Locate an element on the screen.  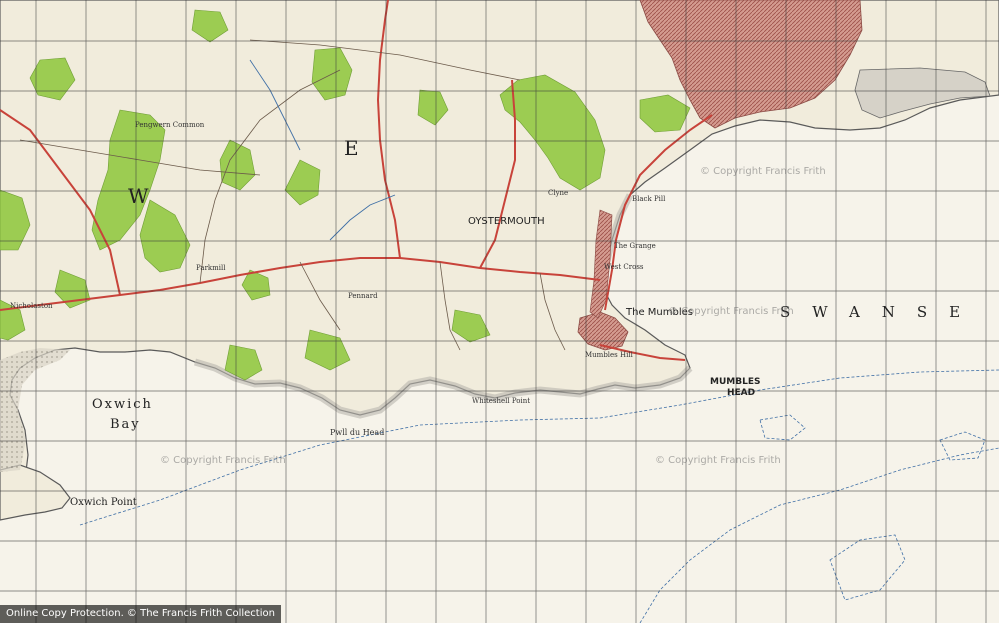
bay-label-bay: Bay is located at coordinates (125, 424).